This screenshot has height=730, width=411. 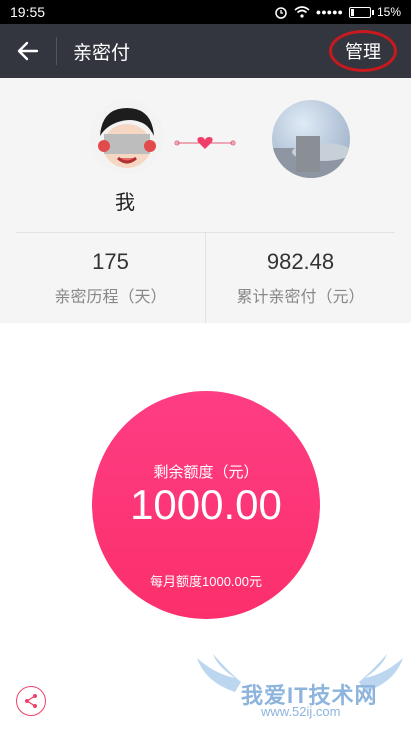 I want to click on status-time: 19:55, so click(x=28, y=12).